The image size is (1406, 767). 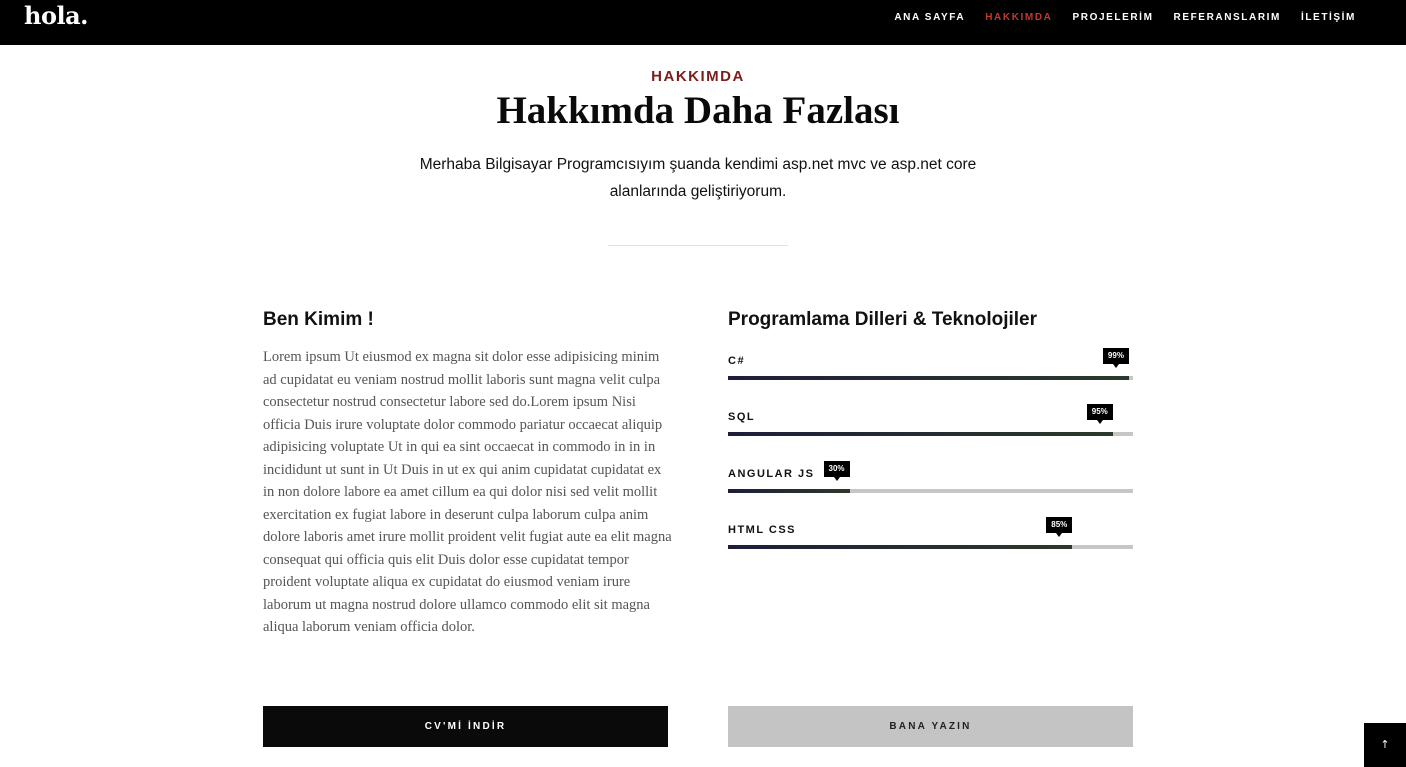 What do you see at coordinates (1018, 17) in the screenshot?
I see `nav-item-about: HAKKIMDA` at bounding box center [1018, 17].